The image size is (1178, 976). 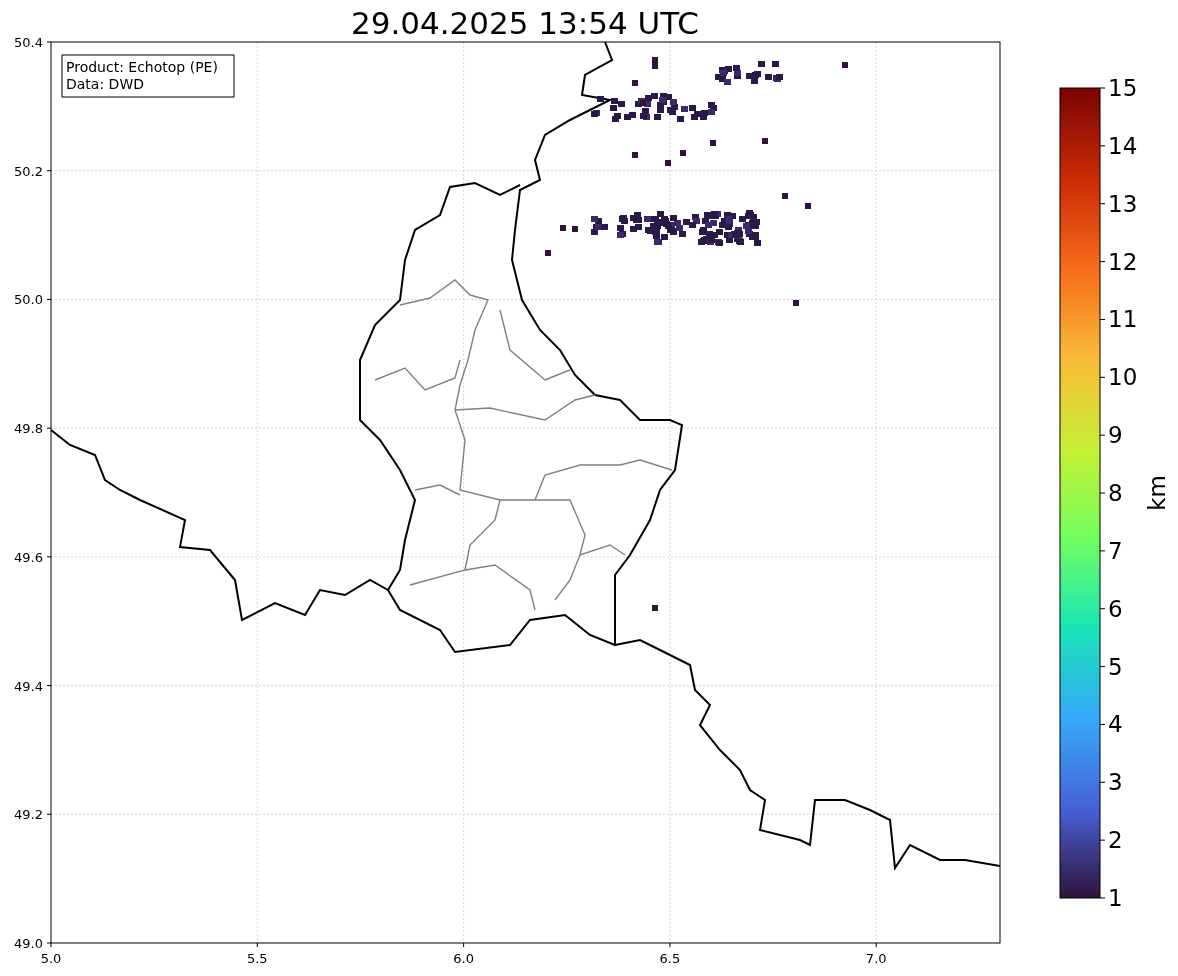 I want to click on y-axis-tick-label: 50.2, so click(x=28, y=171).